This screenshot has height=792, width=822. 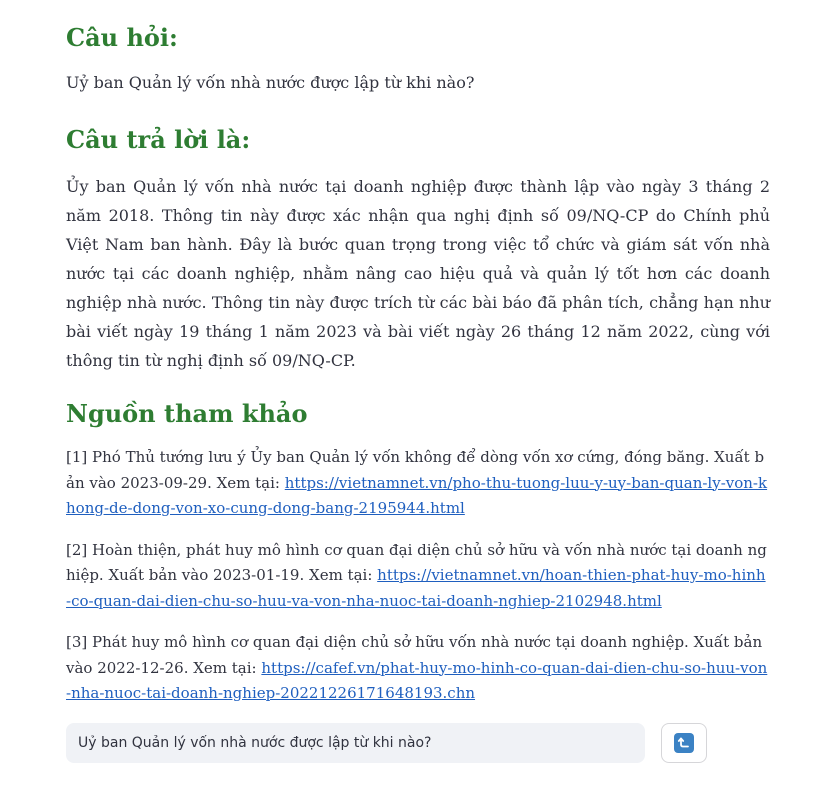 I want to click on send-button, so click(x=684, y=743).